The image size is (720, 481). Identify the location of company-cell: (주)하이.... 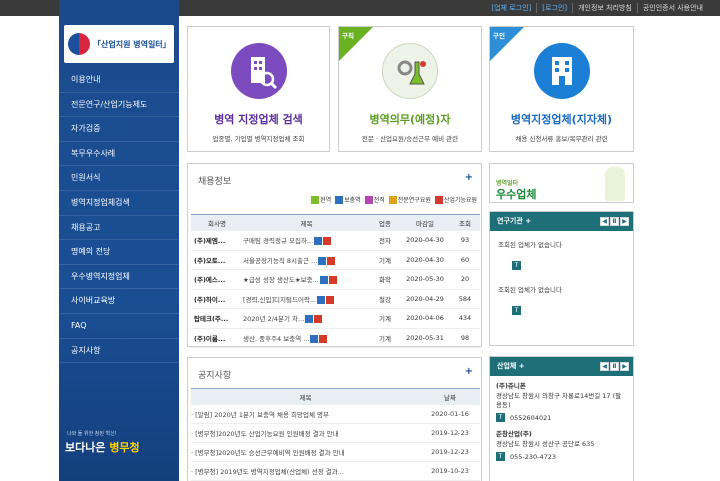
(217, 299).